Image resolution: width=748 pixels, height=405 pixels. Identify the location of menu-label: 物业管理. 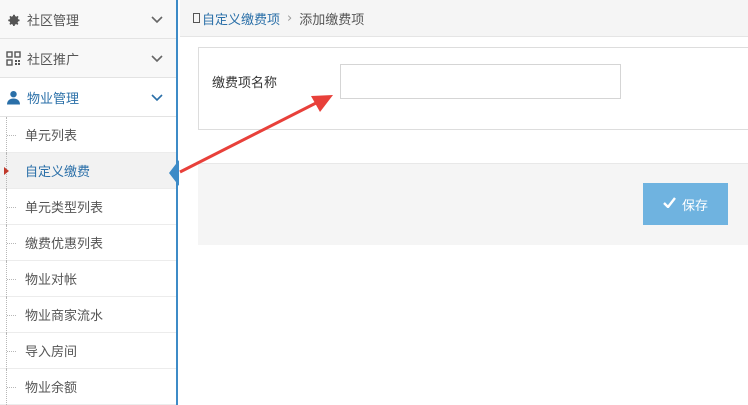
(53, 99).